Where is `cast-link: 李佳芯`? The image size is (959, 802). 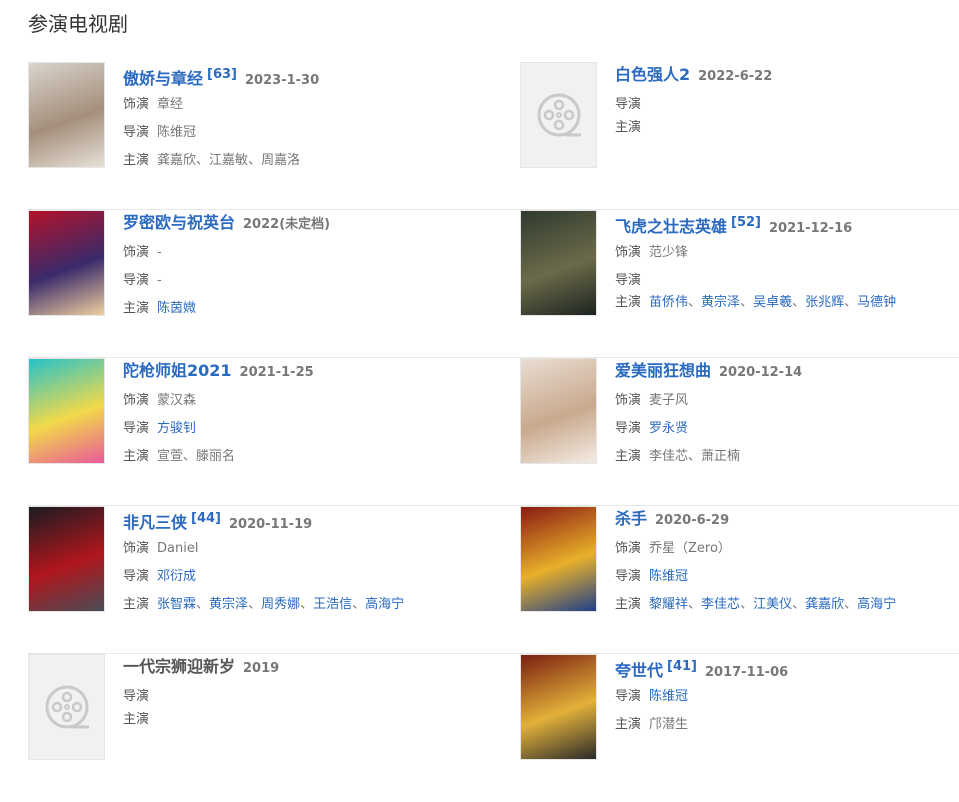
cast-link: 李佳芯 is located at coordinates (720, 604).